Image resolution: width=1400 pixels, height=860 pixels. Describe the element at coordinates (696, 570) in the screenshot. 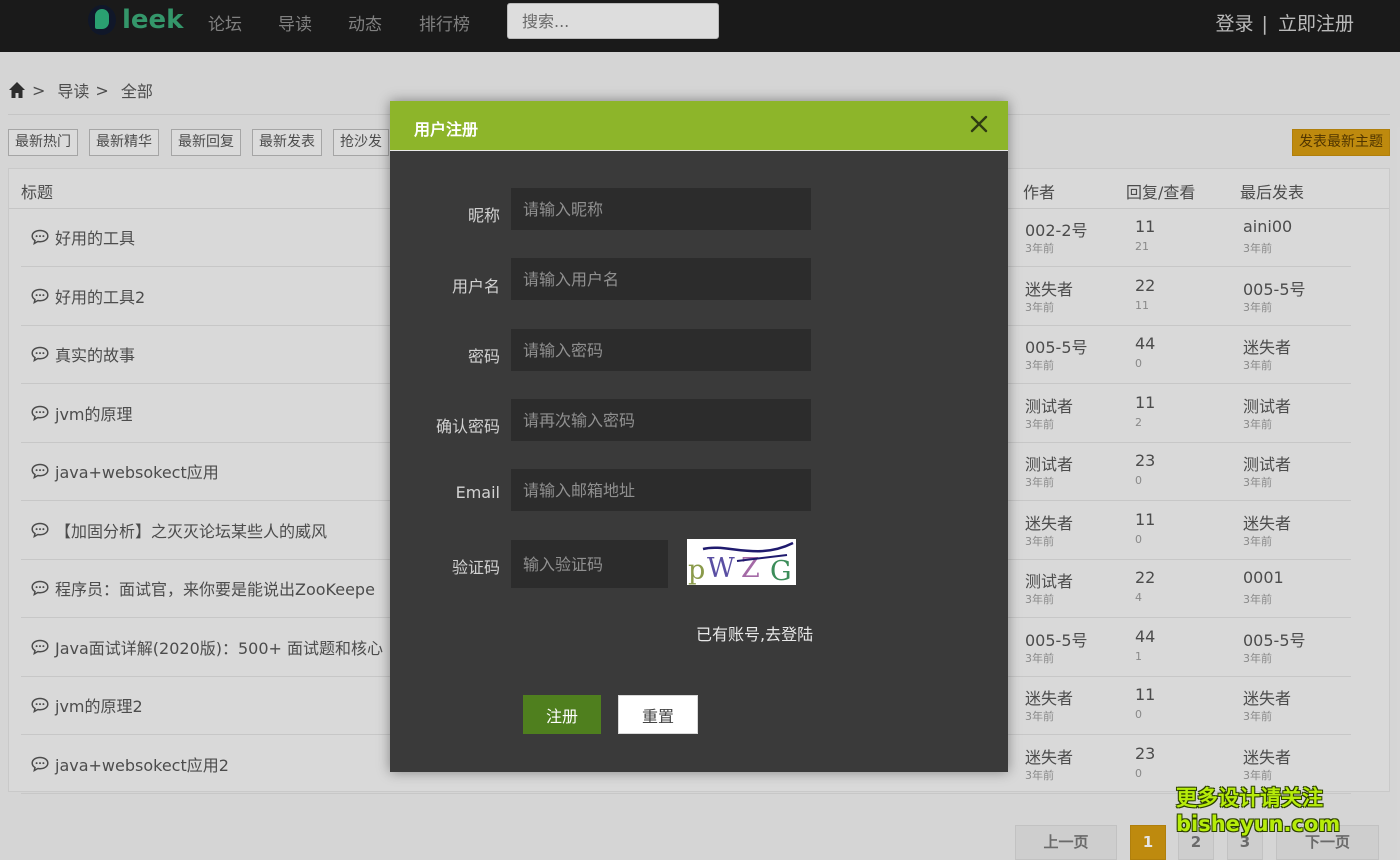

I see `captcha-char-p: p` at that location.